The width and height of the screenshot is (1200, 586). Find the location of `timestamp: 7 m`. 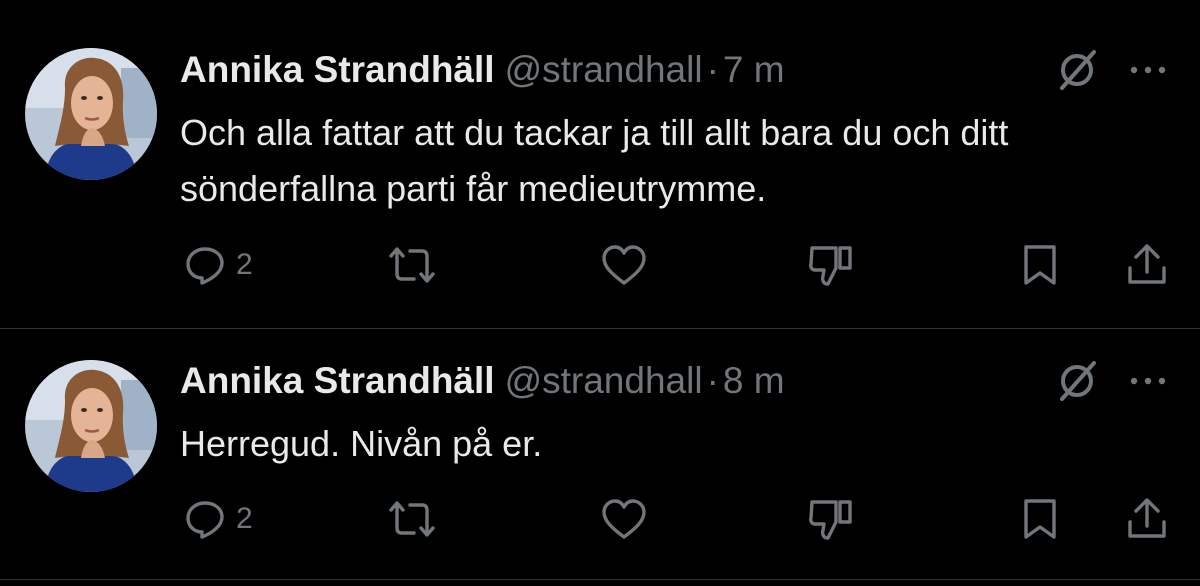

timestamp: 7 m is located at coordinates (754, 69).